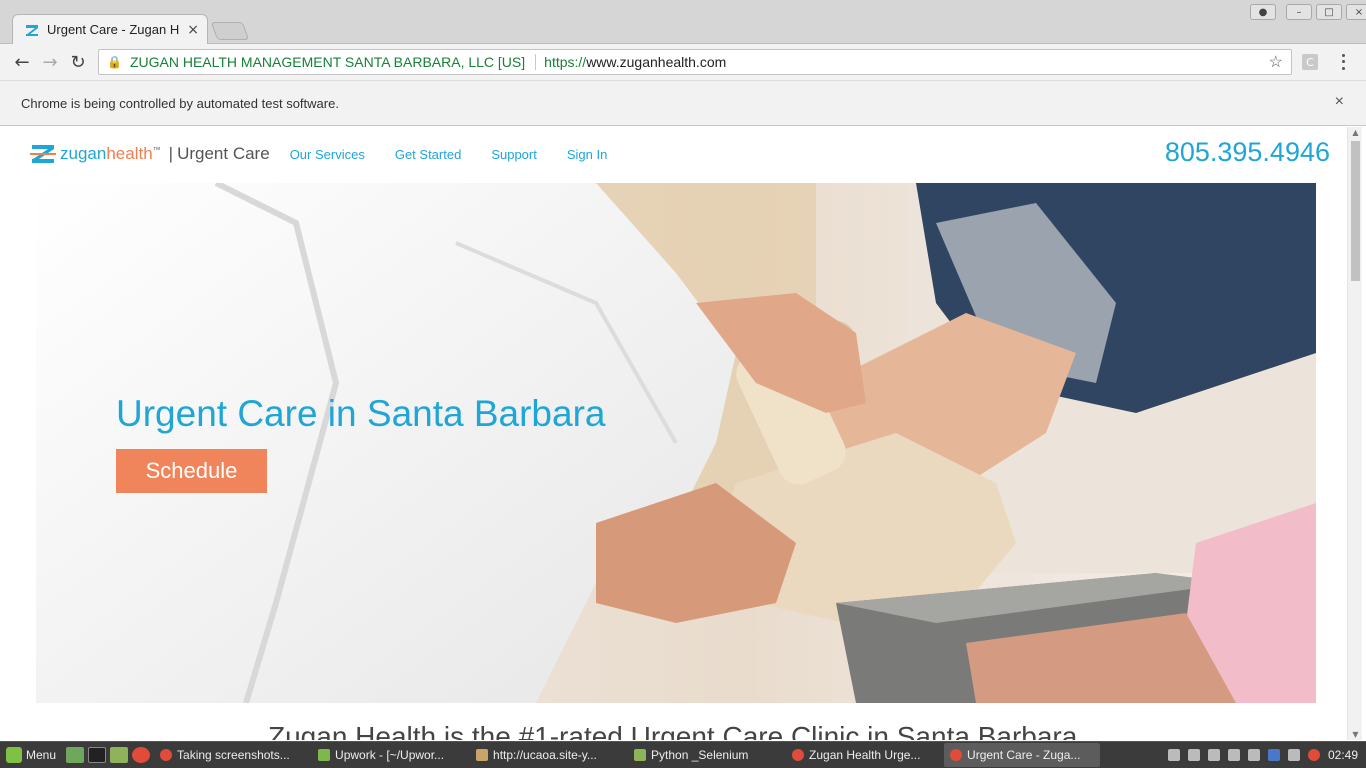 This screenshot has height=768, width=1366. I want to click on show-desktop-icon, so click(75, 755).